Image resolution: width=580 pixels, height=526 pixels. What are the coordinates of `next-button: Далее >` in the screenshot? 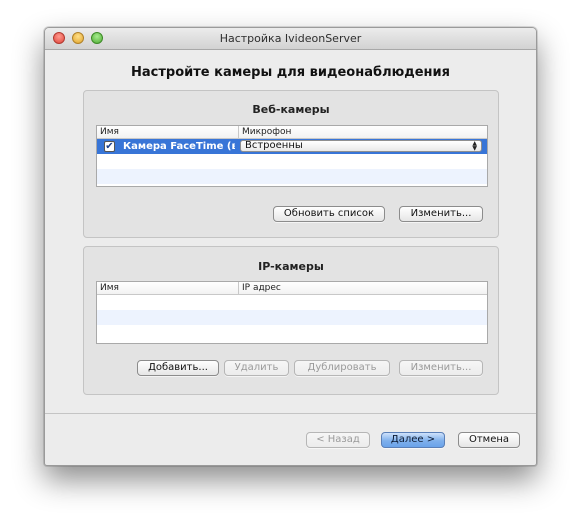 It's located at (413, 440).